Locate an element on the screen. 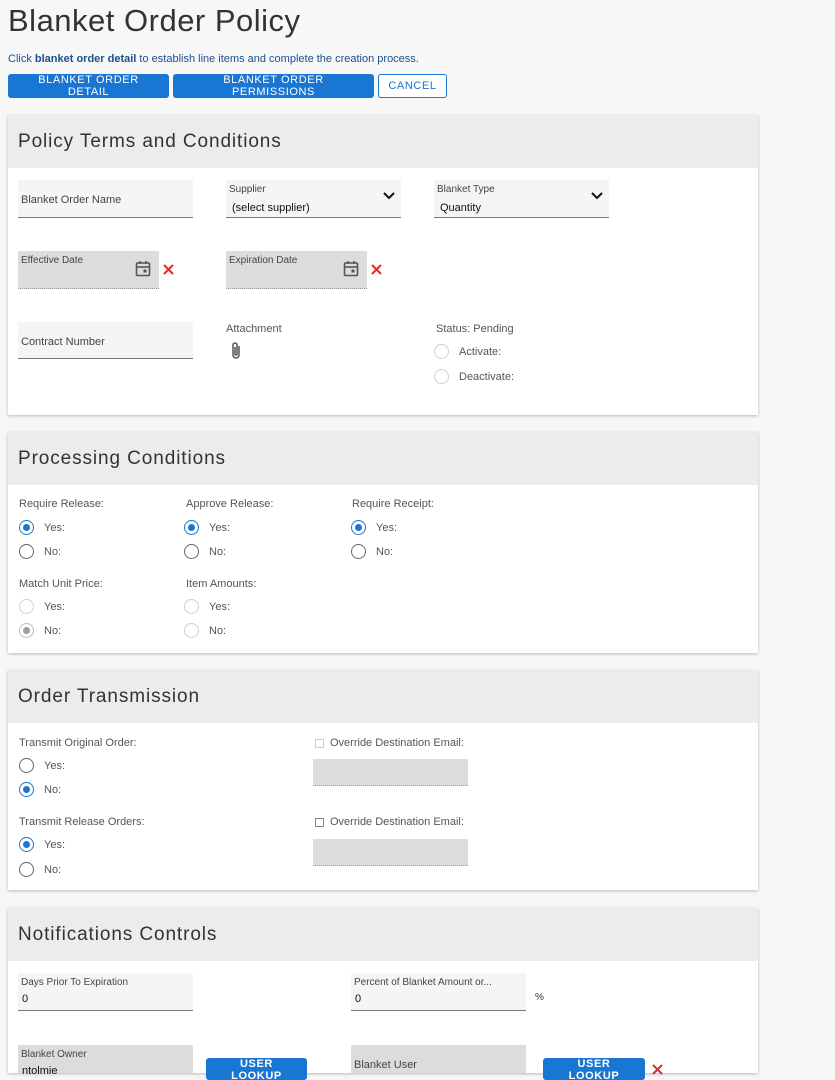 This screenshot has width=835, height=1080. blanket-type-select: Blanket Type Quantity is located at coordinates (521, 199).